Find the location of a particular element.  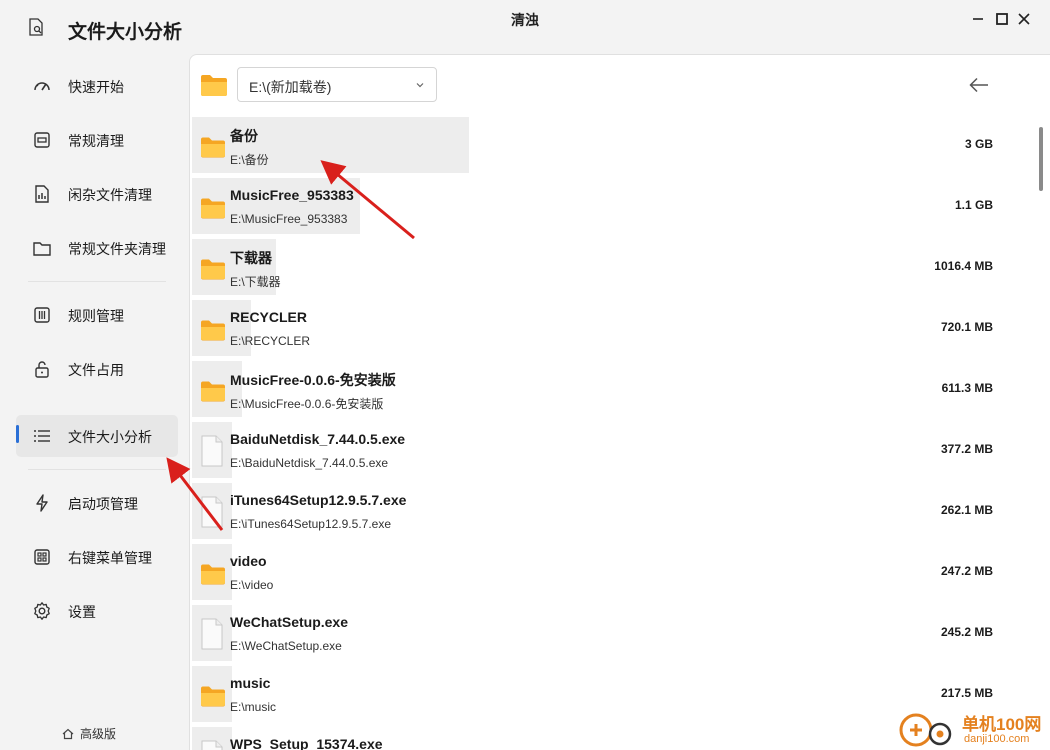

drive-path-select: E:\(新加载卷) is located at coordinates (337, 84).